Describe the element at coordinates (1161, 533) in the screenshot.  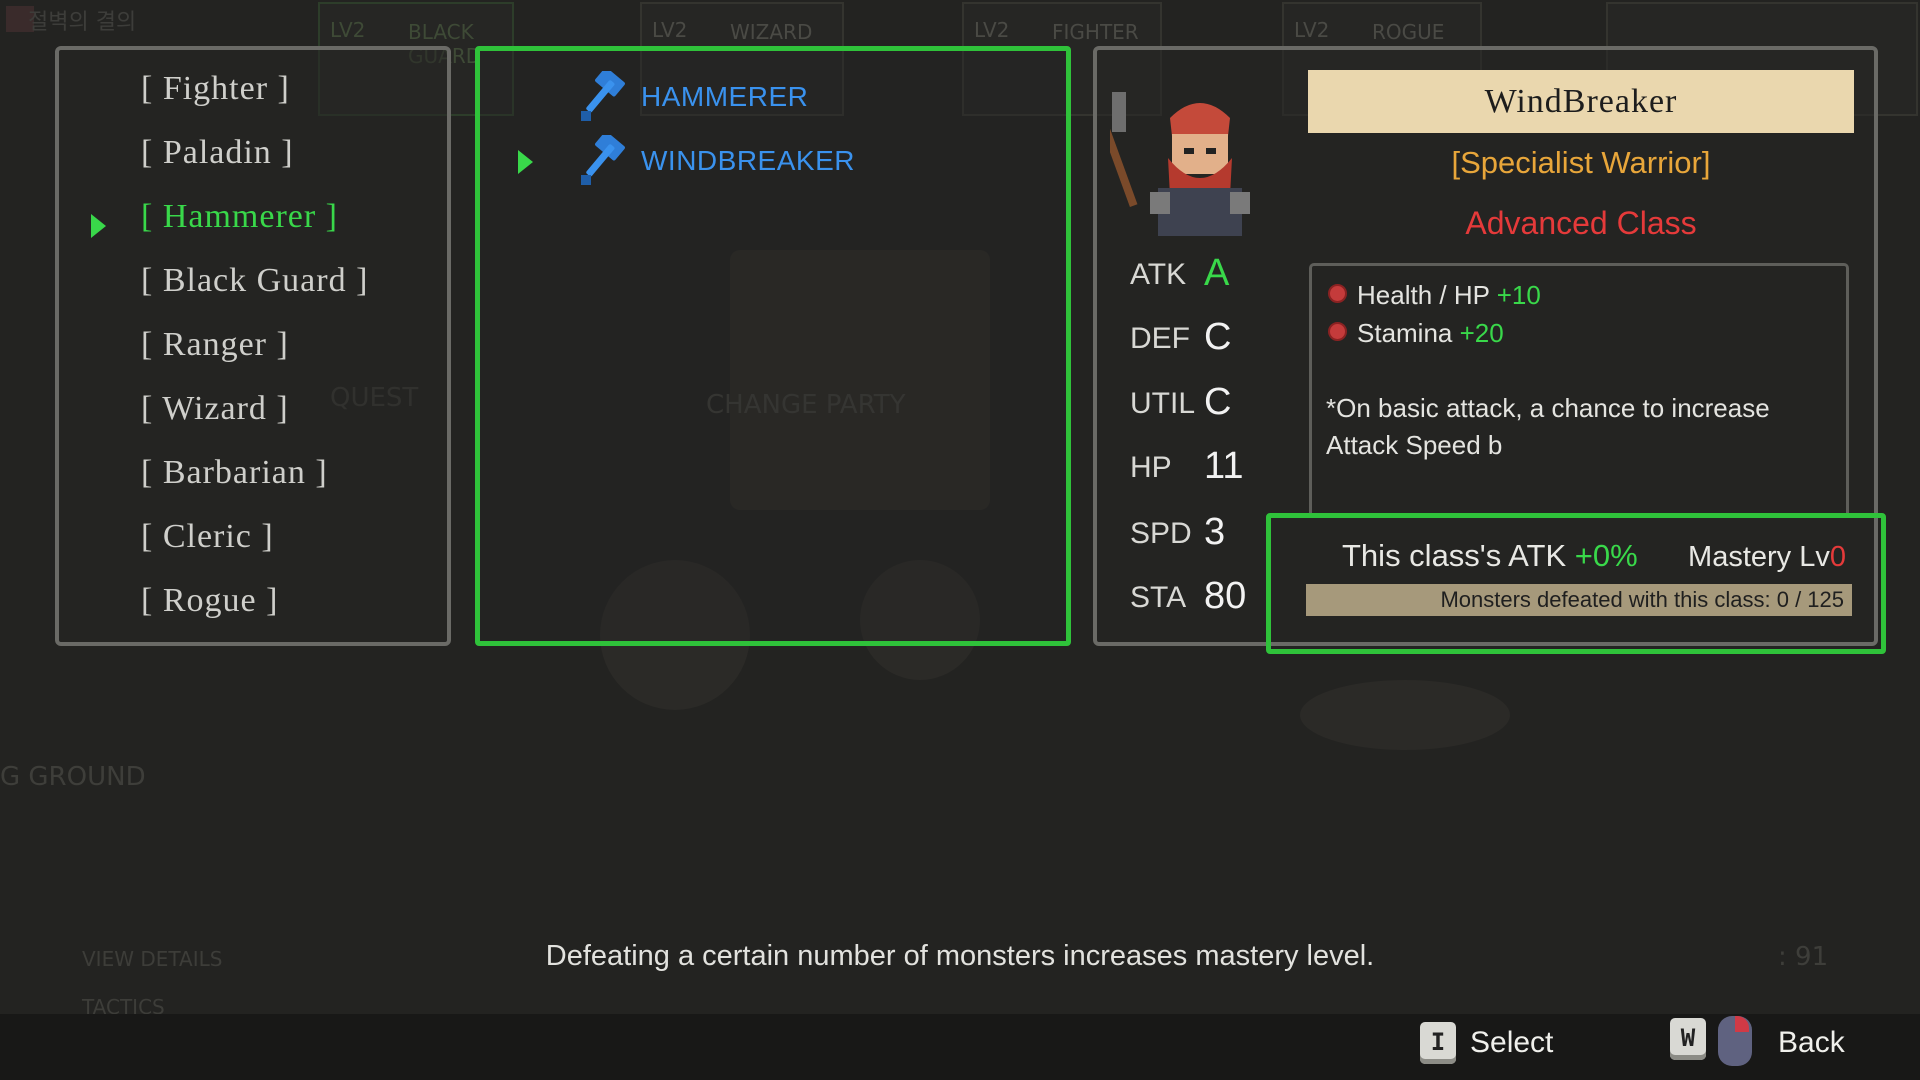
I see `stat-label: SPD` at that location.